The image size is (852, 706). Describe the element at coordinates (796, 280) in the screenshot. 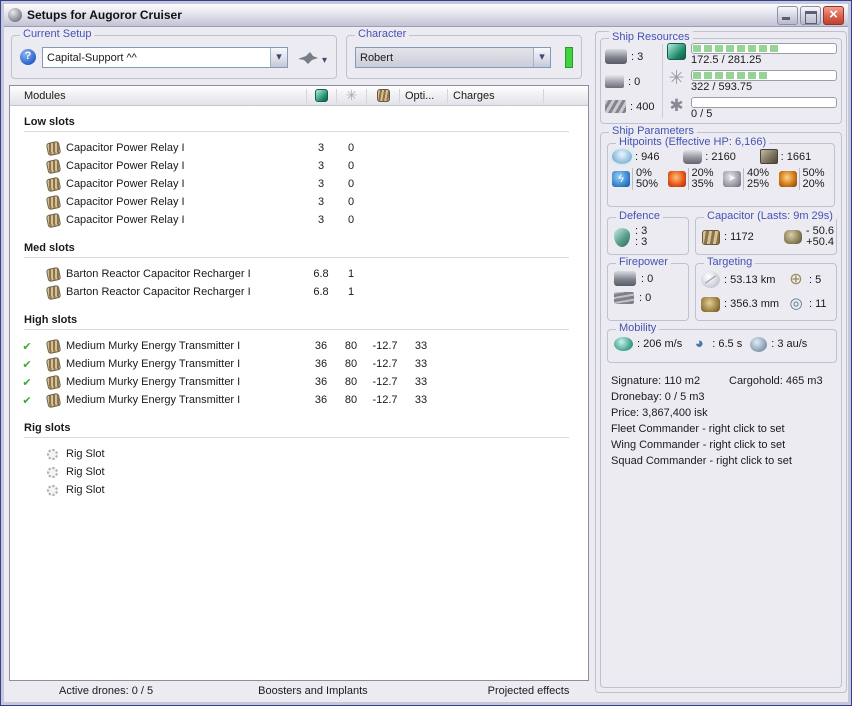

I see `max-targets-icon` at that location.